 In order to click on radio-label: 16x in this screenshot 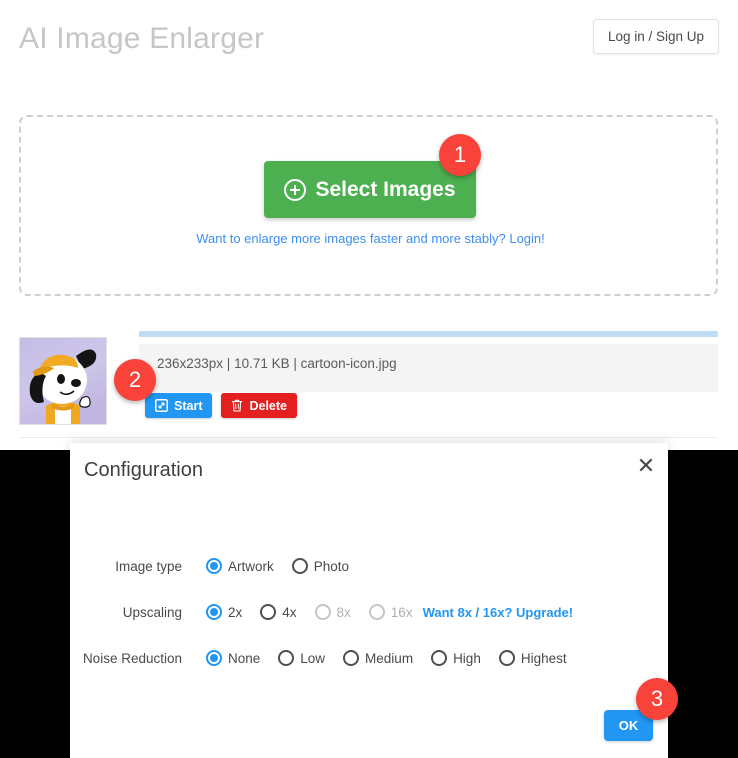, I will do `click(401, 612)`.